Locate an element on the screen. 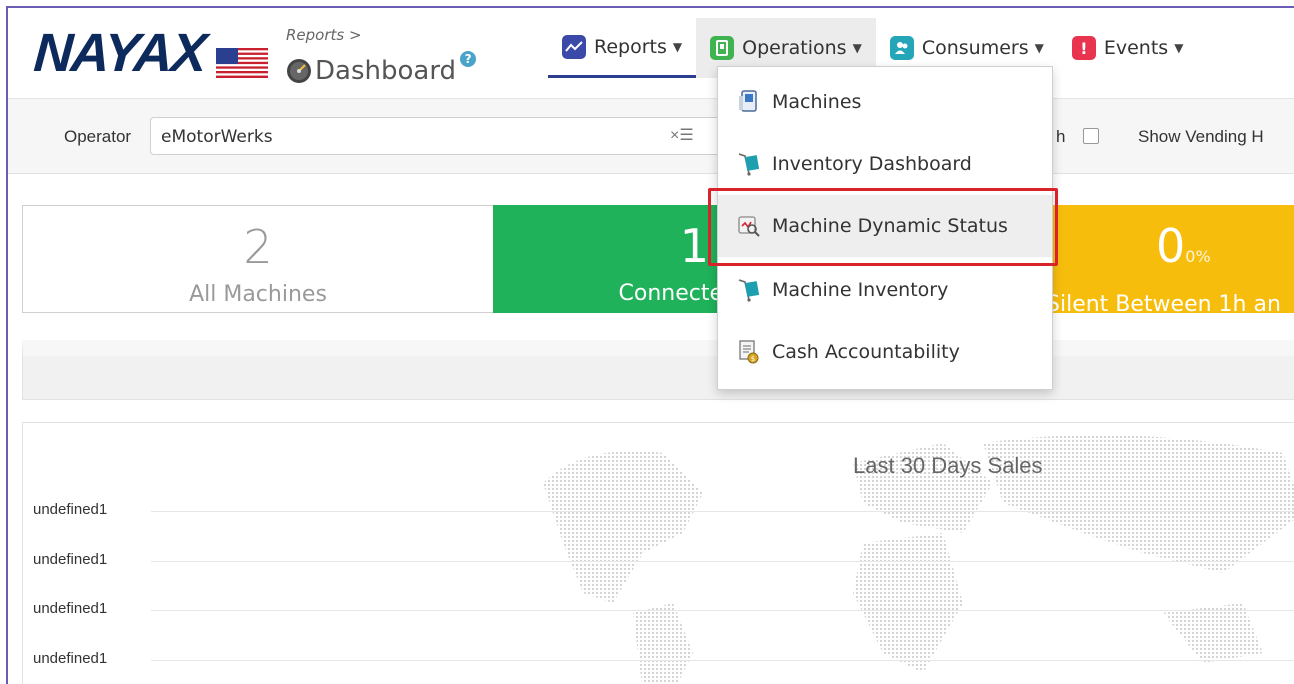  silent-percent: 0% is located at coordinates (1198, 256).